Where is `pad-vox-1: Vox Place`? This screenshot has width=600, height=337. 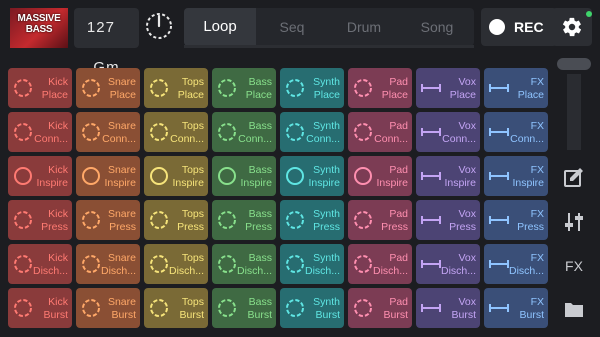 pad-vox-1: Vox Place is located at coordinates (448, 88).